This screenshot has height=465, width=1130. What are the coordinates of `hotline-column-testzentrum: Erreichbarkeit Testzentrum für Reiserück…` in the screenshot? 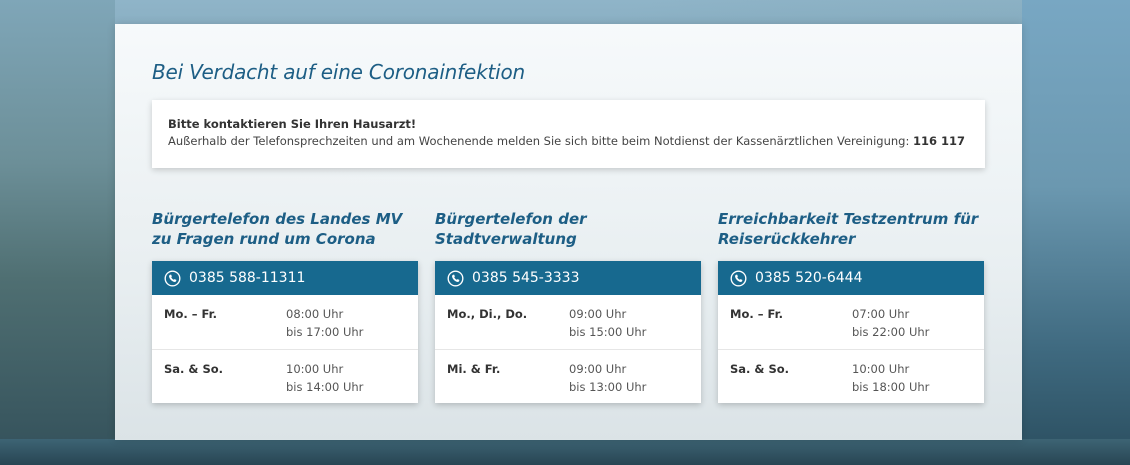 It's located at (851, 306).